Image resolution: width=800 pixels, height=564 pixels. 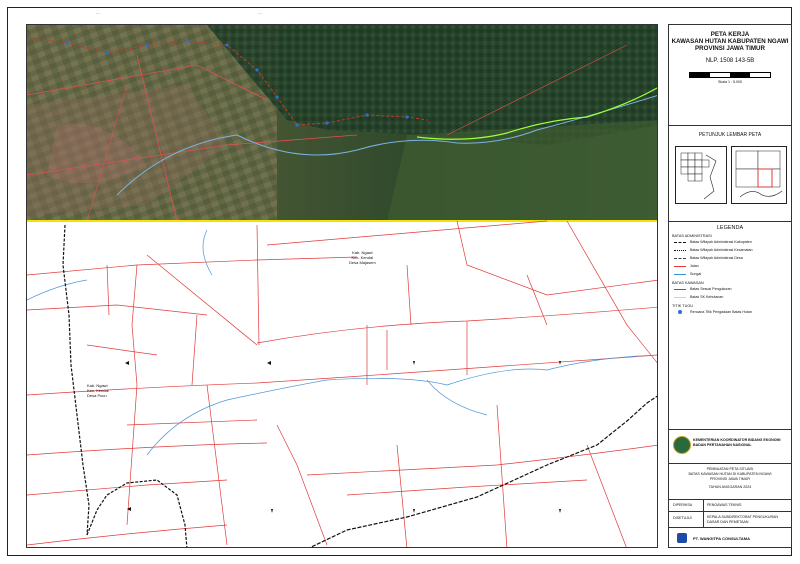 What do you see at coordinates (680, 274) in the screenshot?
I see `river-symbol` at bounding box center [680, 274].